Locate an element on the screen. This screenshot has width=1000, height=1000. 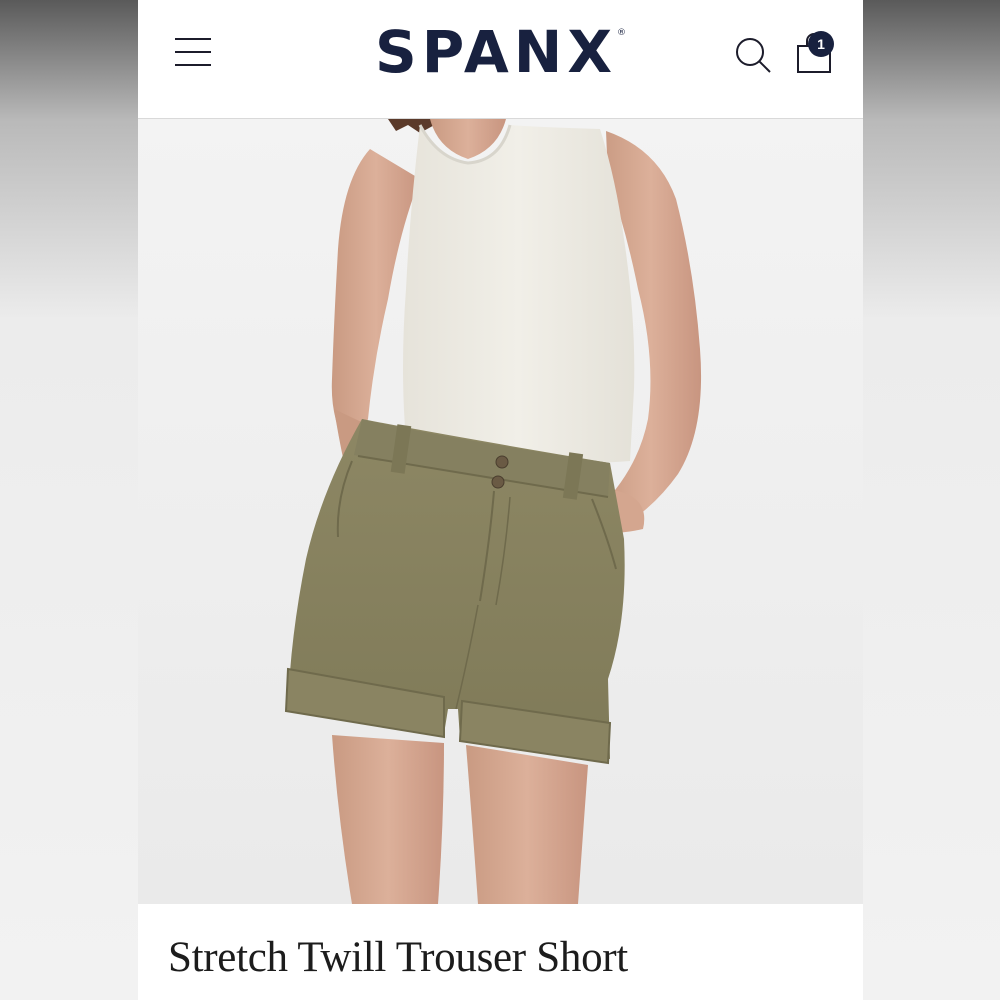
background-blur-right is located at coordinates (931, 500).